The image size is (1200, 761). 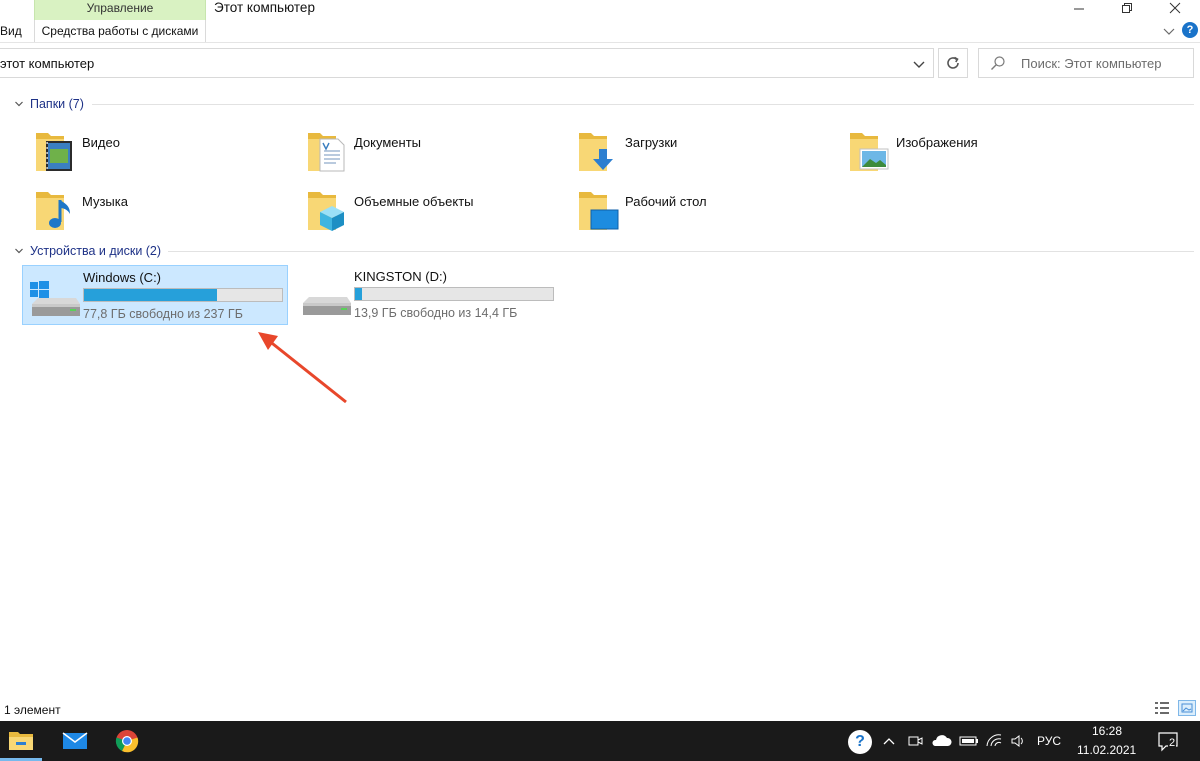 What do you see at coordinates (642, 212) in the screenshot?
I see `folder-desktop: Рабочий стол` at bounding box center [642, 212].